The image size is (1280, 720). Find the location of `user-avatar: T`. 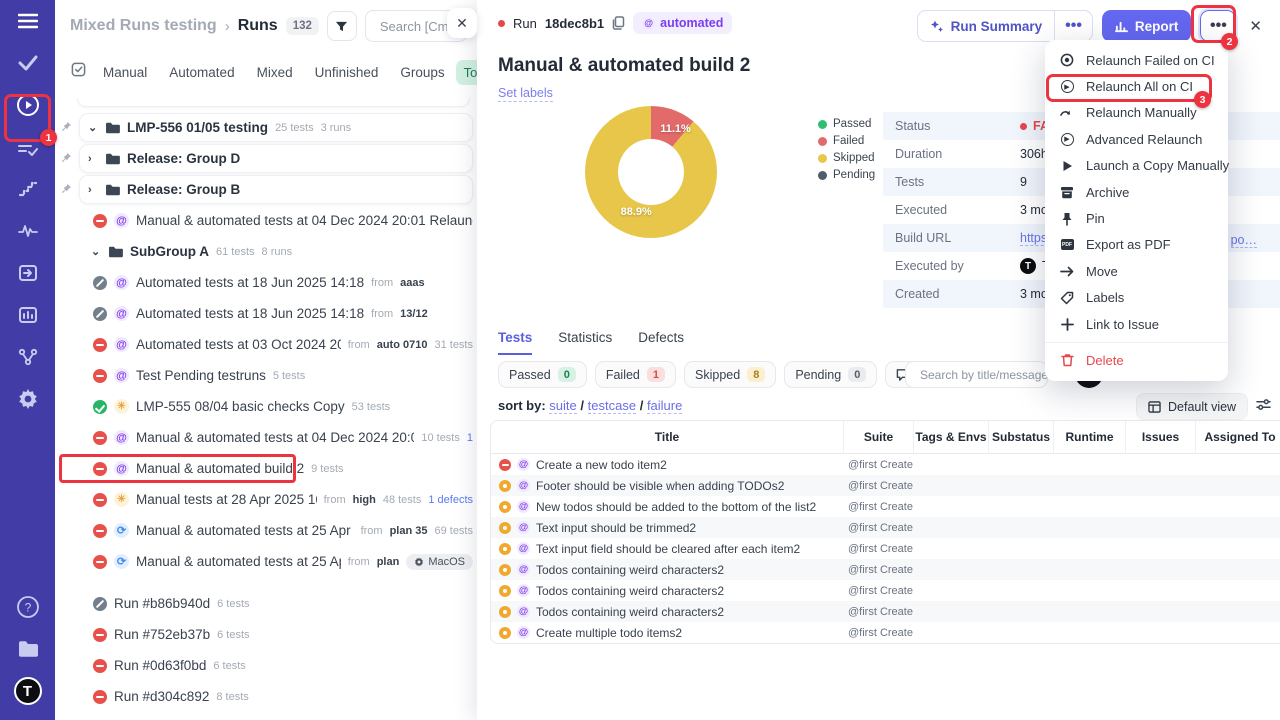

user-avatar: T is located at coordinates (27, 691).